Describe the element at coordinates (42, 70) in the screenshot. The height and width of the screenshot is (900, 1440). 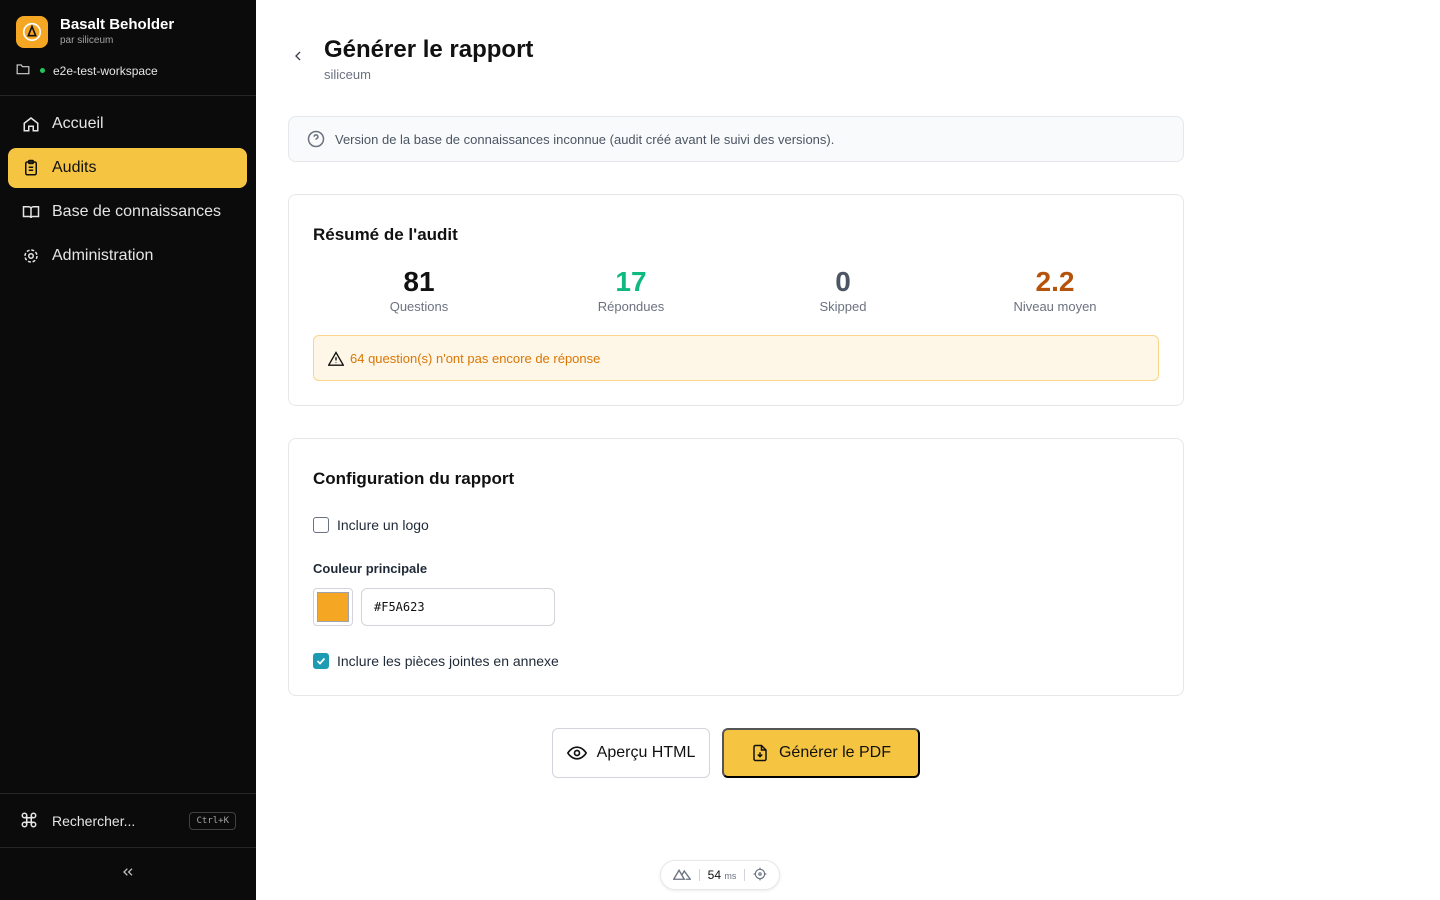
I see `status-dot` at that location.